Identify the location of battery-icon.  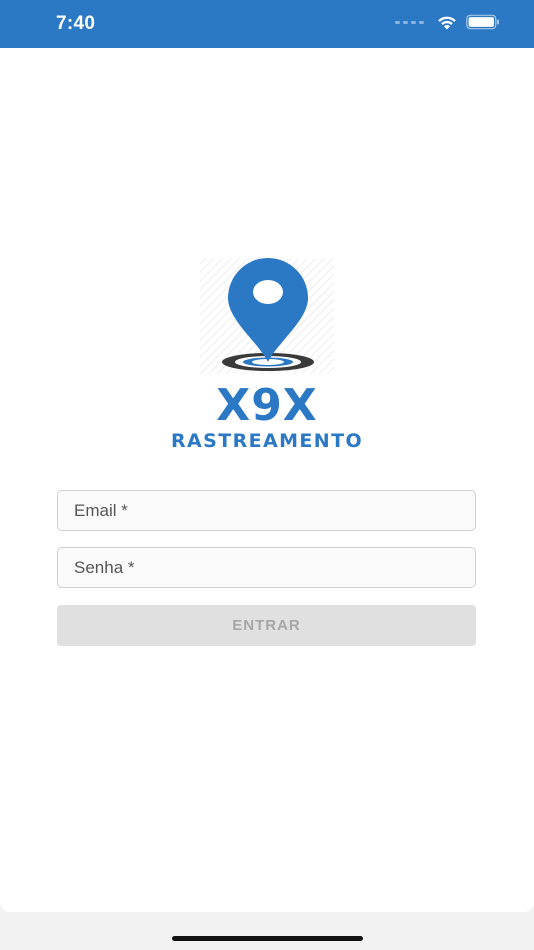
(482, 22).